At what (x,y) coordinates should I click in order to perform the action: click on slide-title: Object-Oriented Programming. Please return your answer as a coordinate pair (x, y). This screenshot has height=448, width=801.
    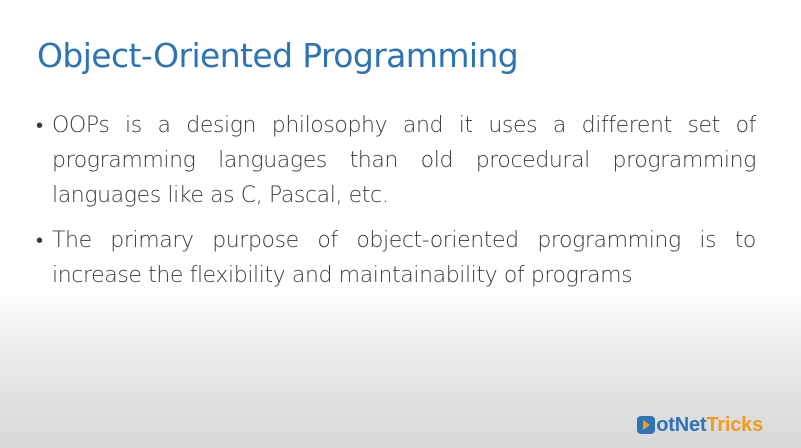
    Looking at the image, I should click on (278, 55).